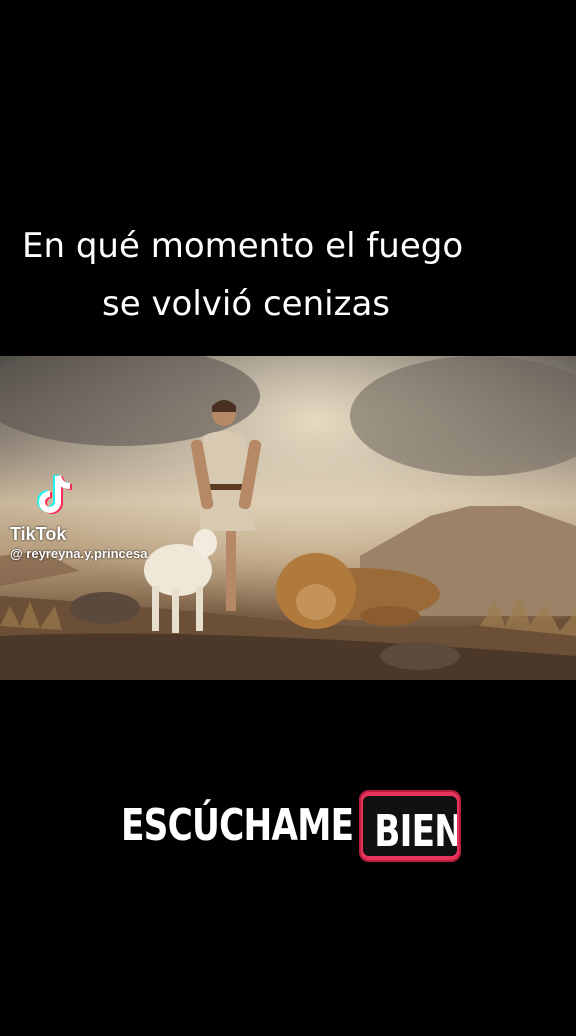 Image resolution: width=576 pixels, height=1036 pixels. What do you see at coordinates (237, 825) in the screenshot?
I see `cta-word-escuchame: ESCÚCHAME` at bounding box center [237, 825].